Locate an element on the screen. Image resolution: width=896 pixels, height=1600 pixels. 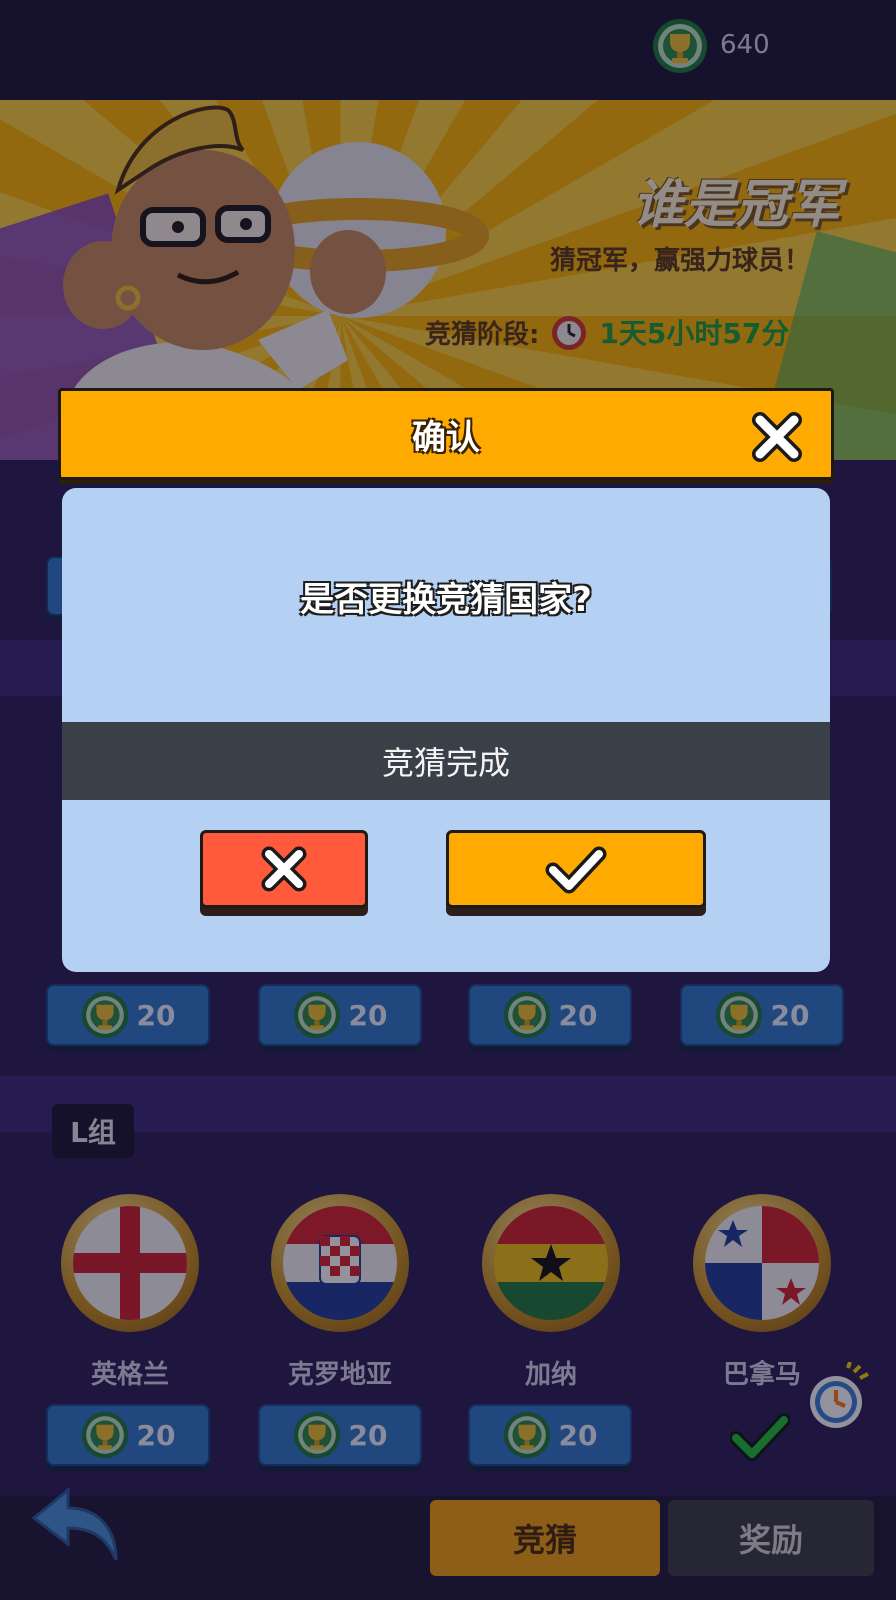
dialog-title: 确认 is located at coordinates (446, 437).